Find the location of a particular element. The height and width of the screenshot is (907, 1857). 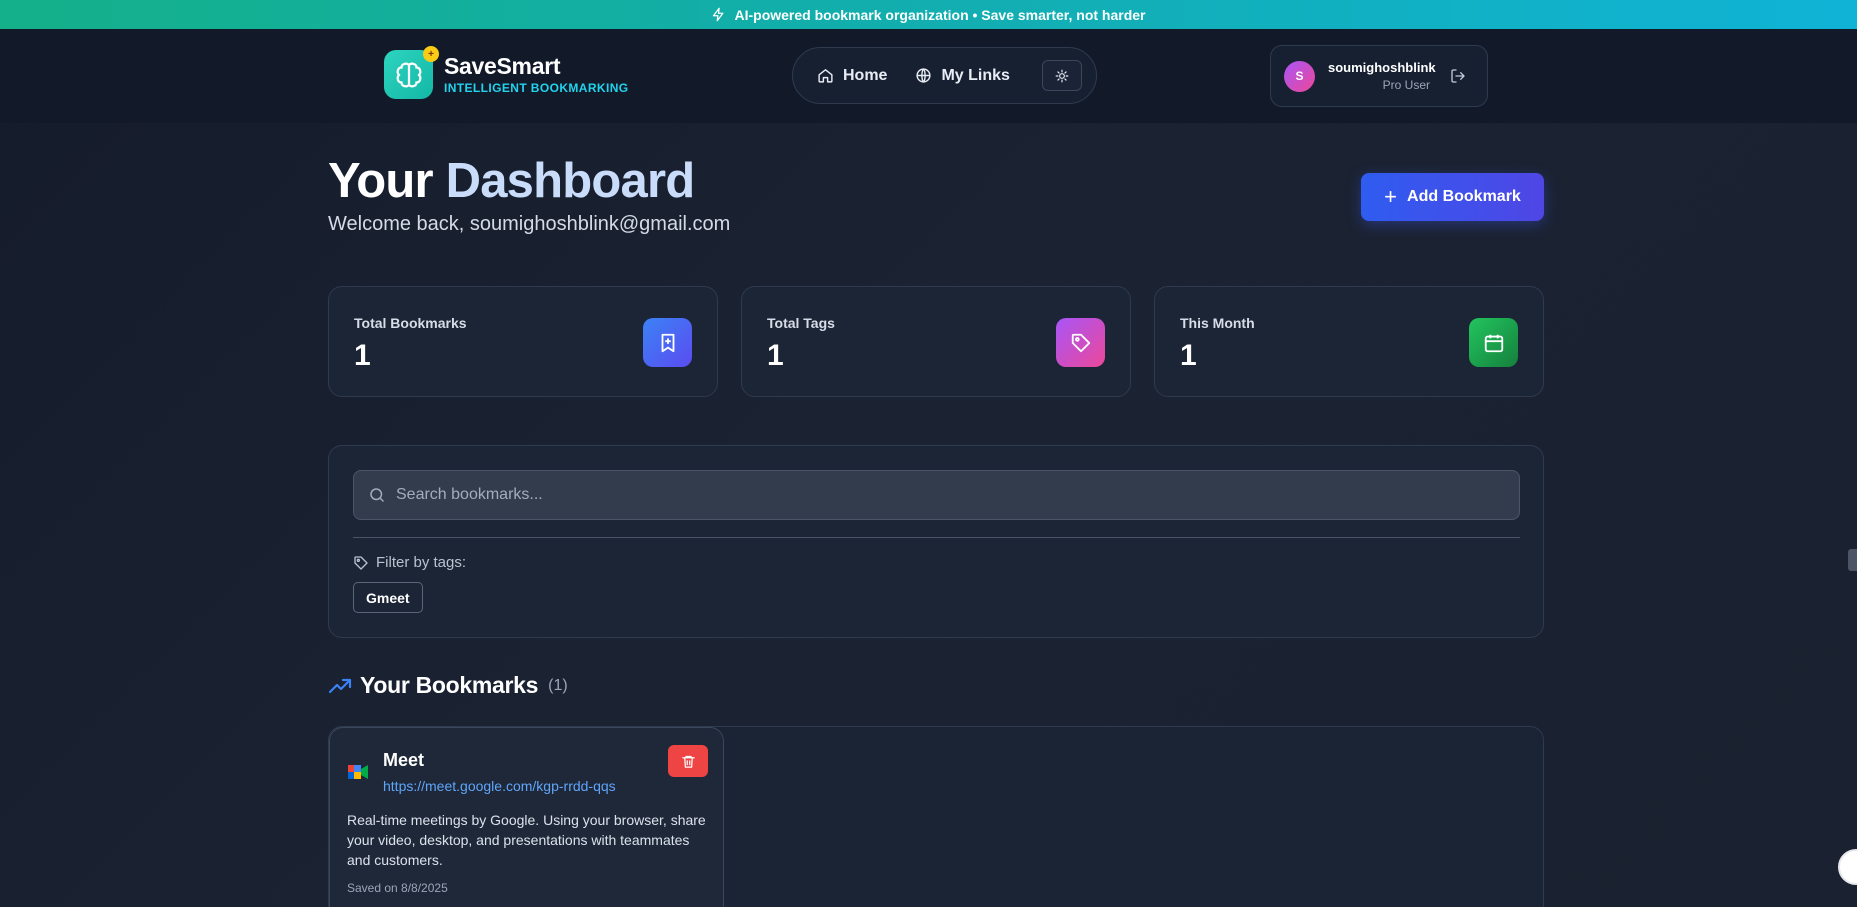

logout-icon is located at coordinates (1458, 76).